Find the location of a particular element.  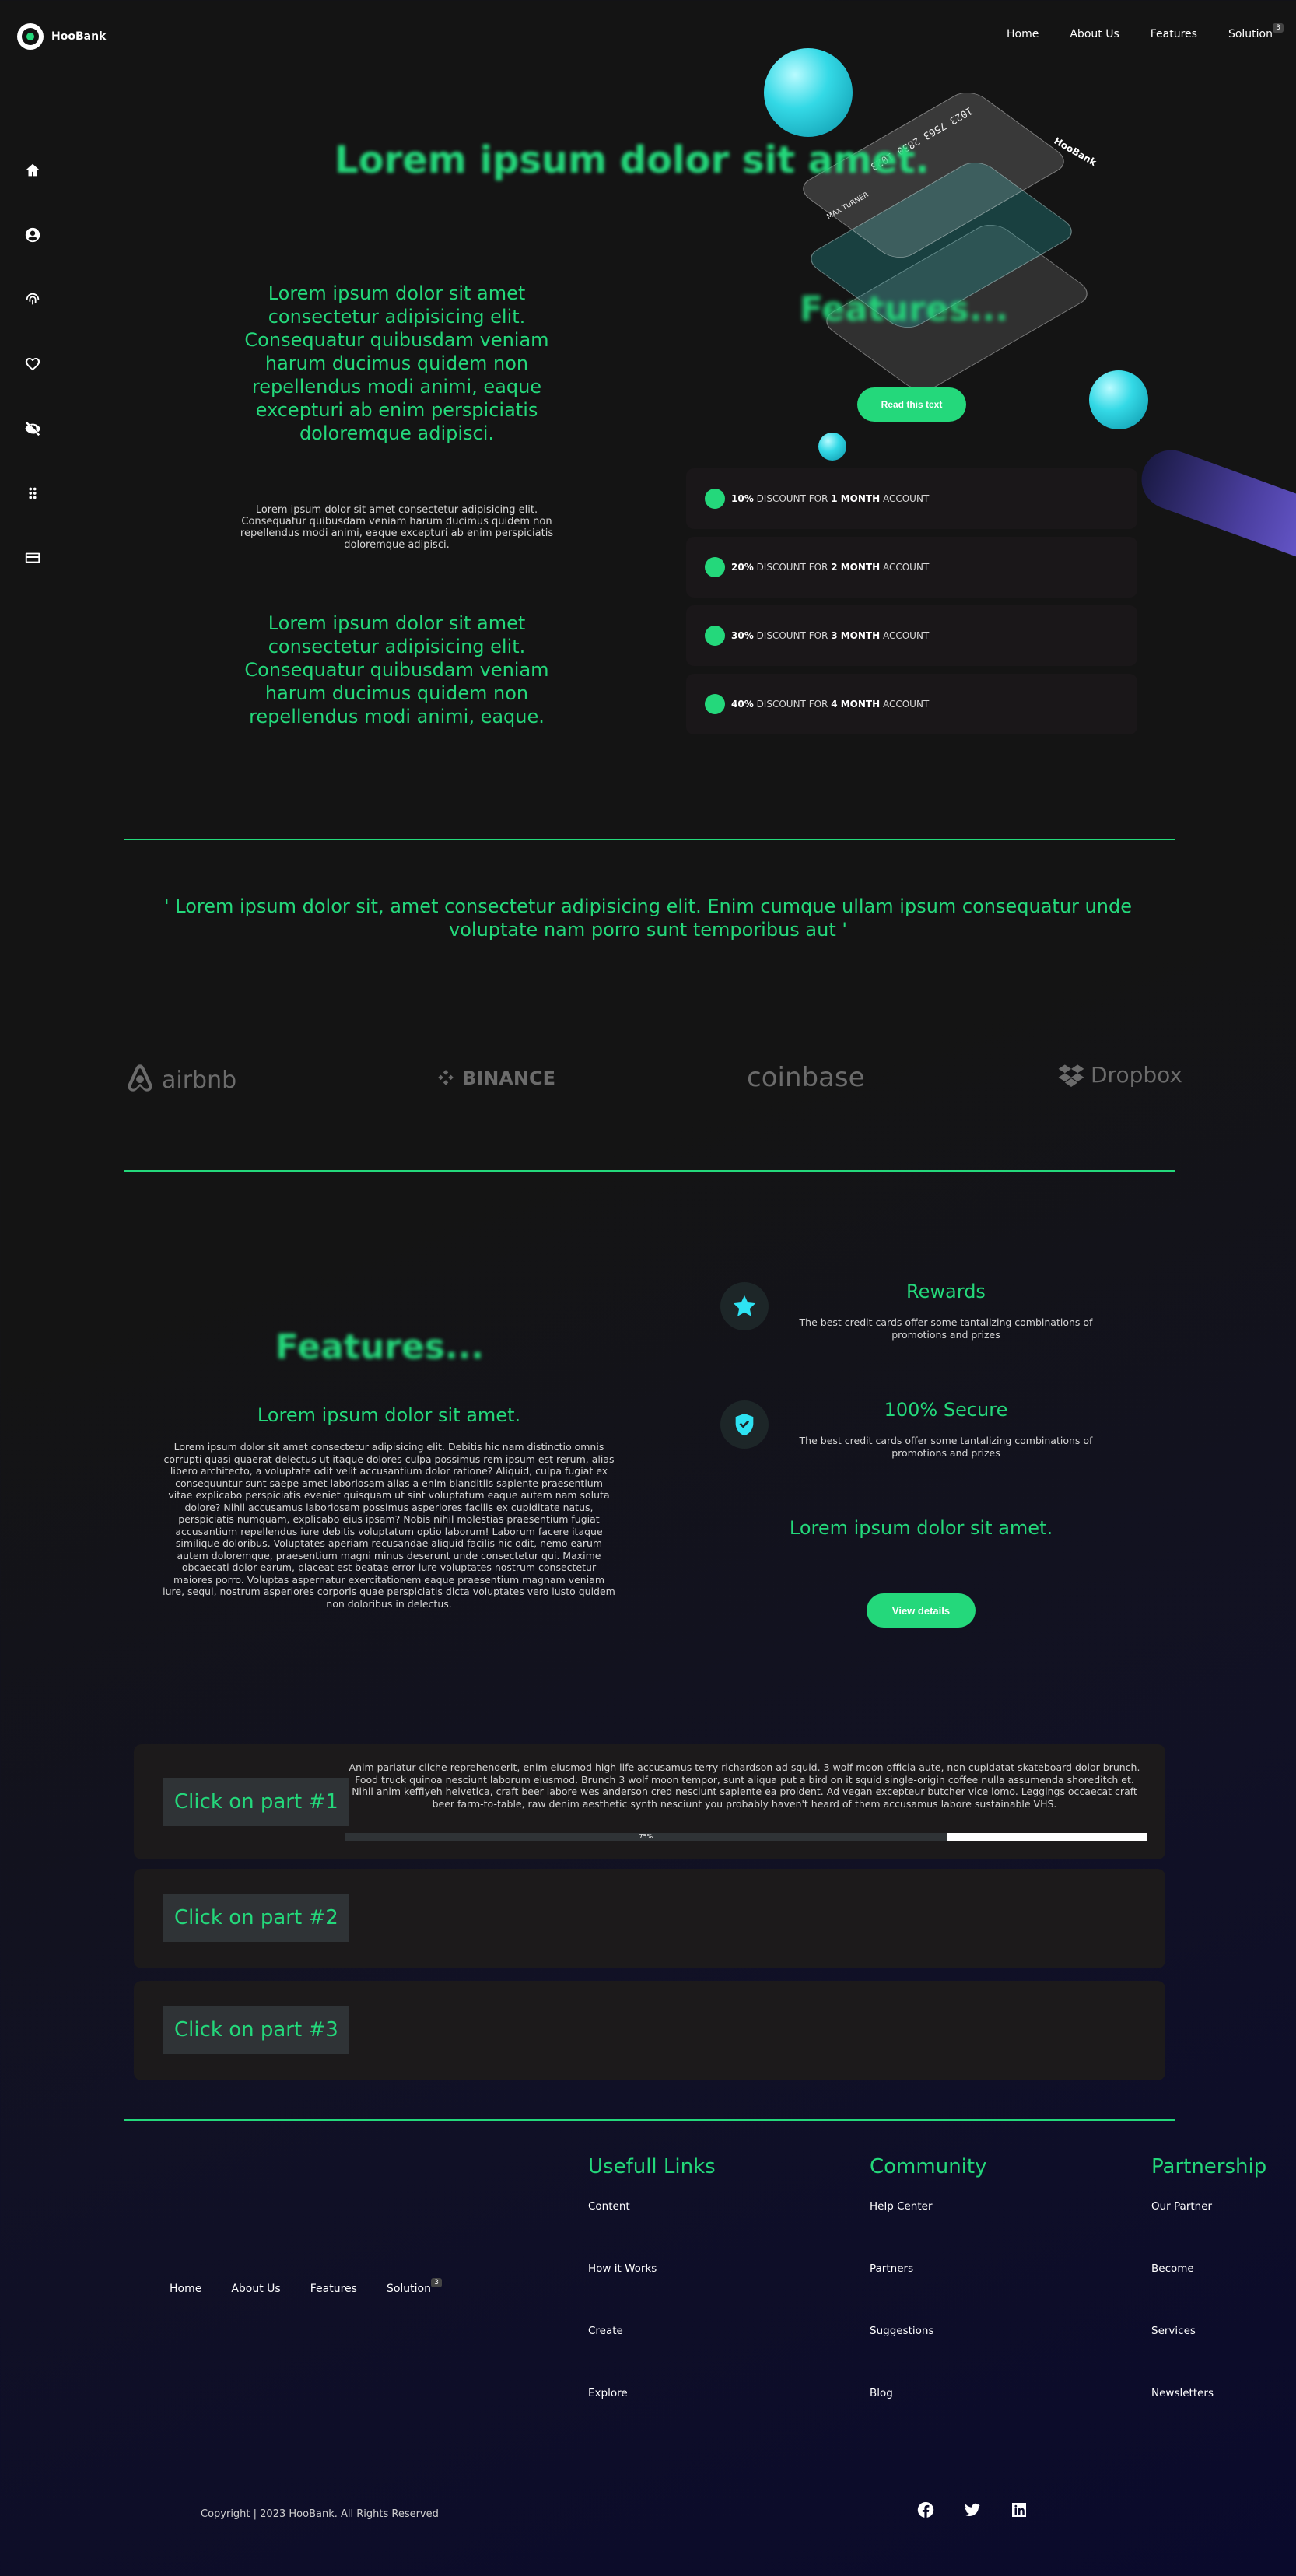

credit-card-icon is located at coordinates (33, 558).